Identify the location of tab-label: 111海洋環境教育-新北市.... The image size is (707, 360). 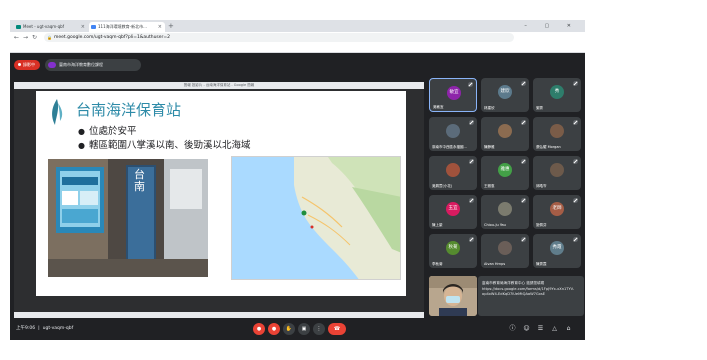
(122, 26).